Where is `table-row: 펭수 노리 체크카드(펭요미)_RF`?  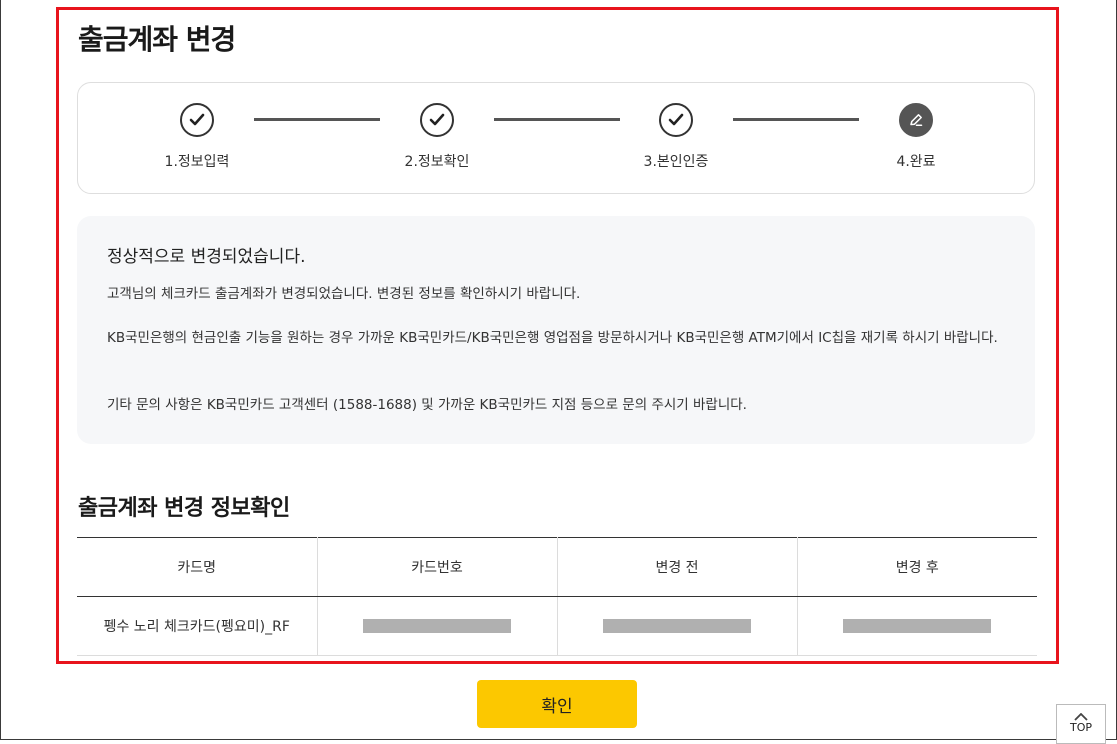
table-row: 펭수 노리 체크카드(펭요미)_RF is located at coordinates (557, 626).